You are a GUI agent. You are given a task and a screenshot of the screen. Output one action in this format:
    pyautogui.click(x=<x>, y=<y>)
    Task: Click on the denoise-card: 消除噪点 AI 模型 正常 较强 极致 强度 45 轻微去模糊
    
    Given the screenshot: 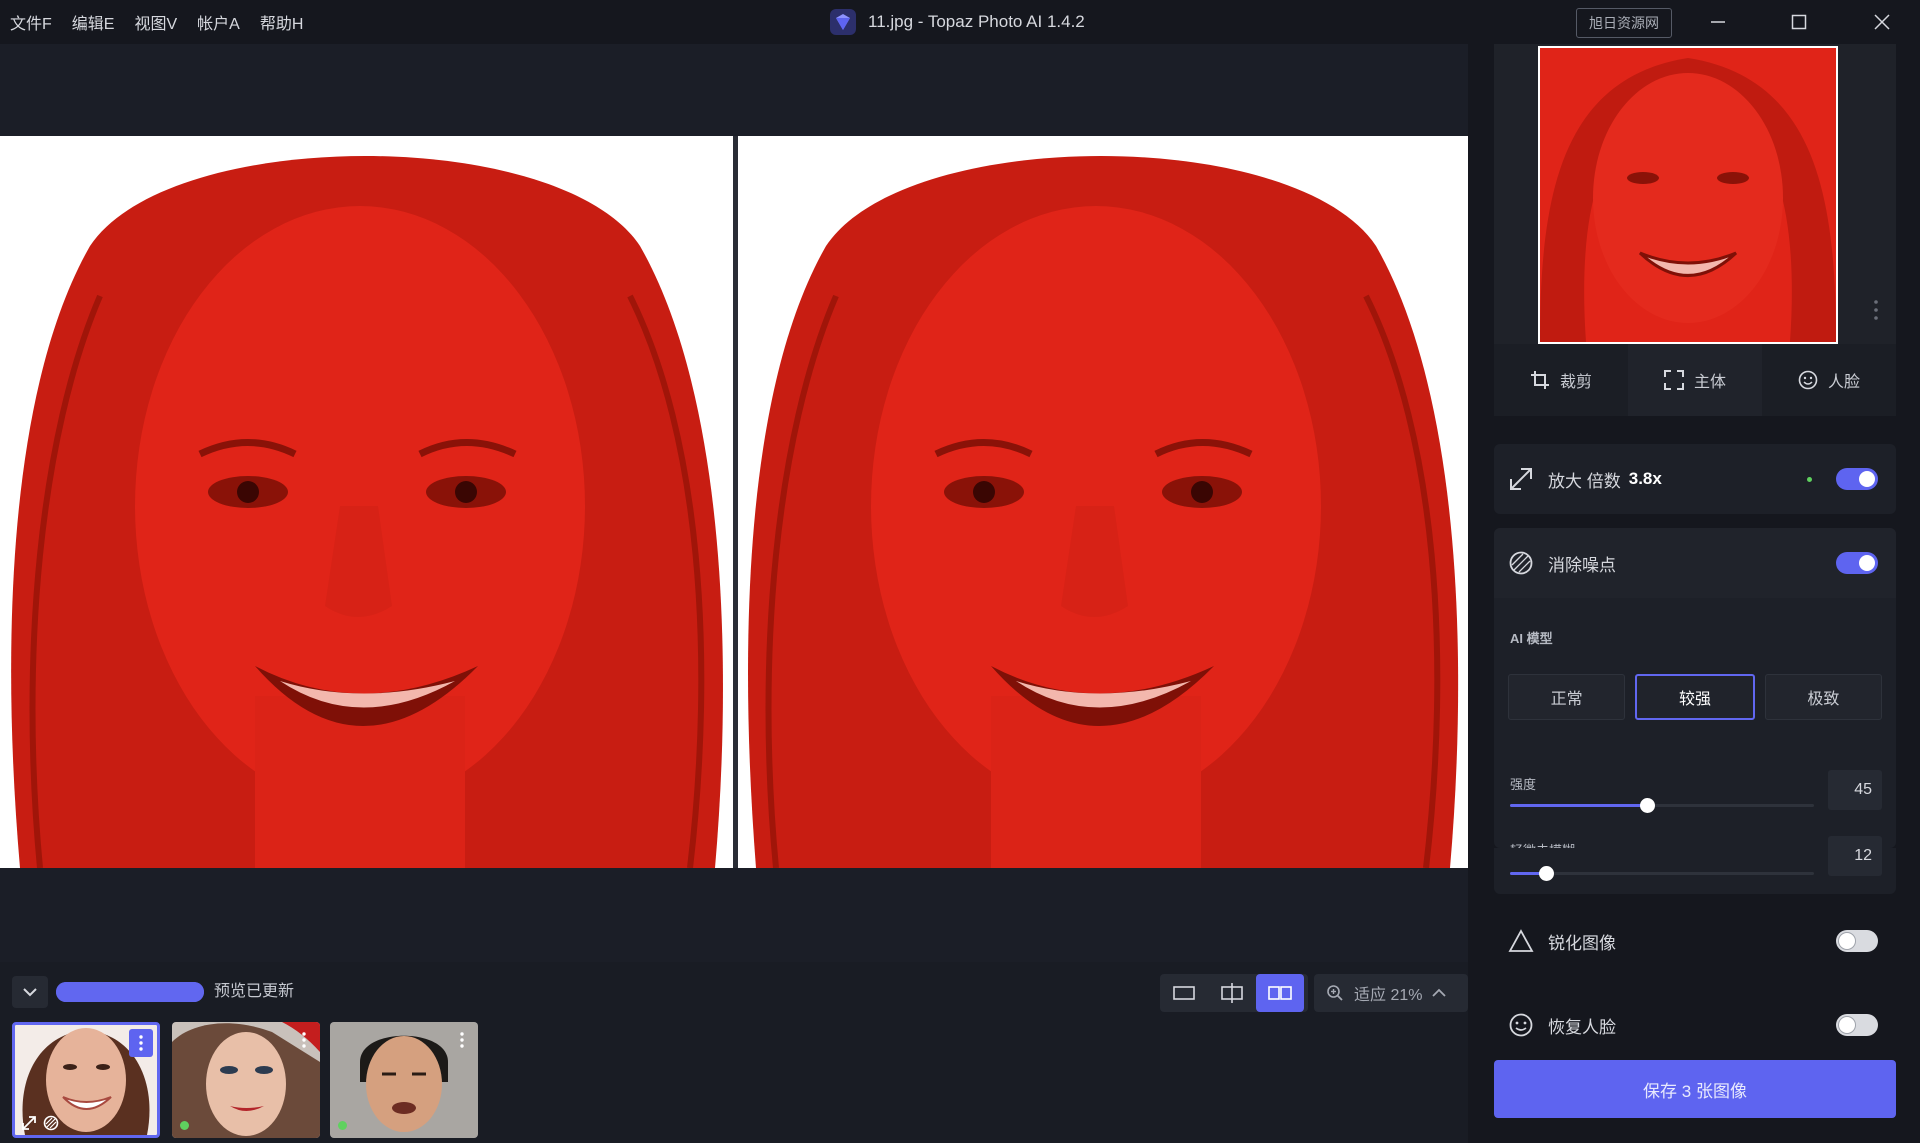 What is the action you would take?
    pyautogui.click(x=1695, y=693)
    